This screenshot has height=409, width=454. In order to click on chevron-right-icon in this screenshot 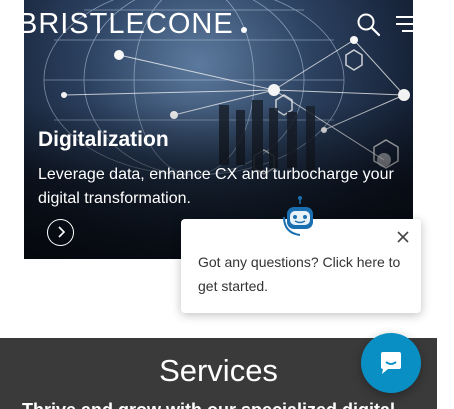, I will do `click(62, 232)`.